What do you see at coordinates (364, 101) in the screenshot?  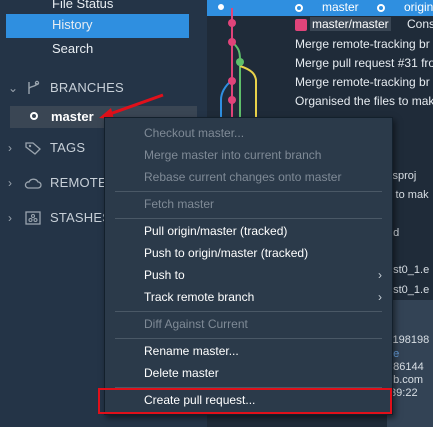 I see `commit-message: Organised the files to mak` at bounding box center [364, 101].